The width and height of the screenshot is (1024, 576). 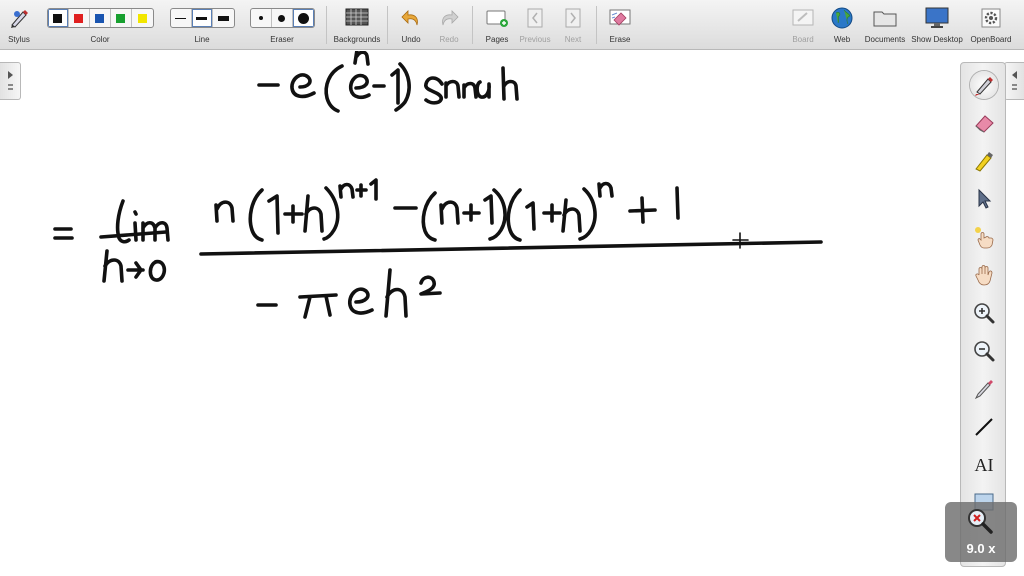 What do you see at coordinates (981, 548) in the screenshot?
I see `zoom-level-text: 9.0 x` at bounding box center [981, 548].